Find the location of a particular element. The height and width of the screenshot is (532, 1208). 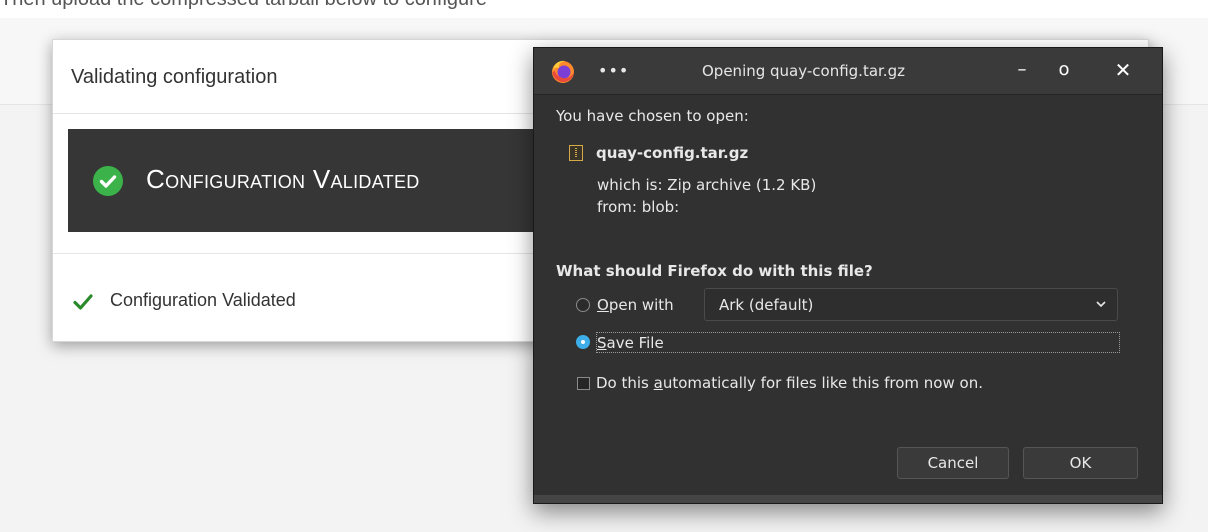

status-text: Configuration Validated is located at coordinates (203, 300).